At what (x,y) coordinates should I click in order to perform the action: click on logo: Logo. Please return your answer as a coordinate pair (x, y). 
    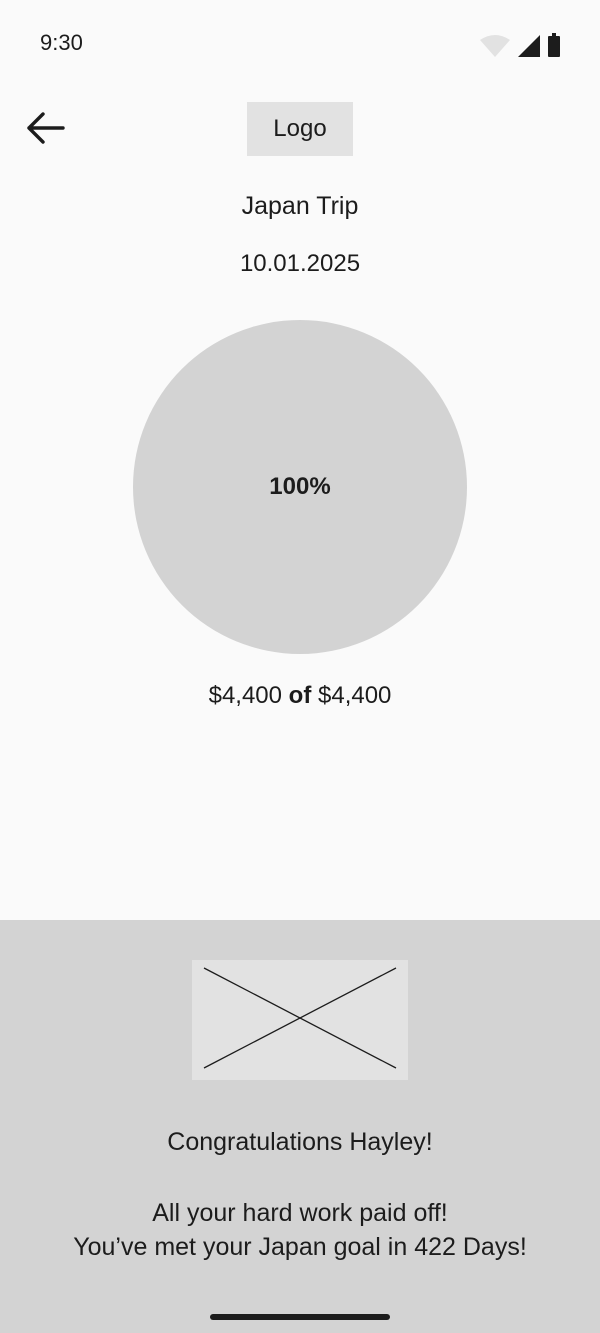
    Looking at the image, I should click on (300, 129).